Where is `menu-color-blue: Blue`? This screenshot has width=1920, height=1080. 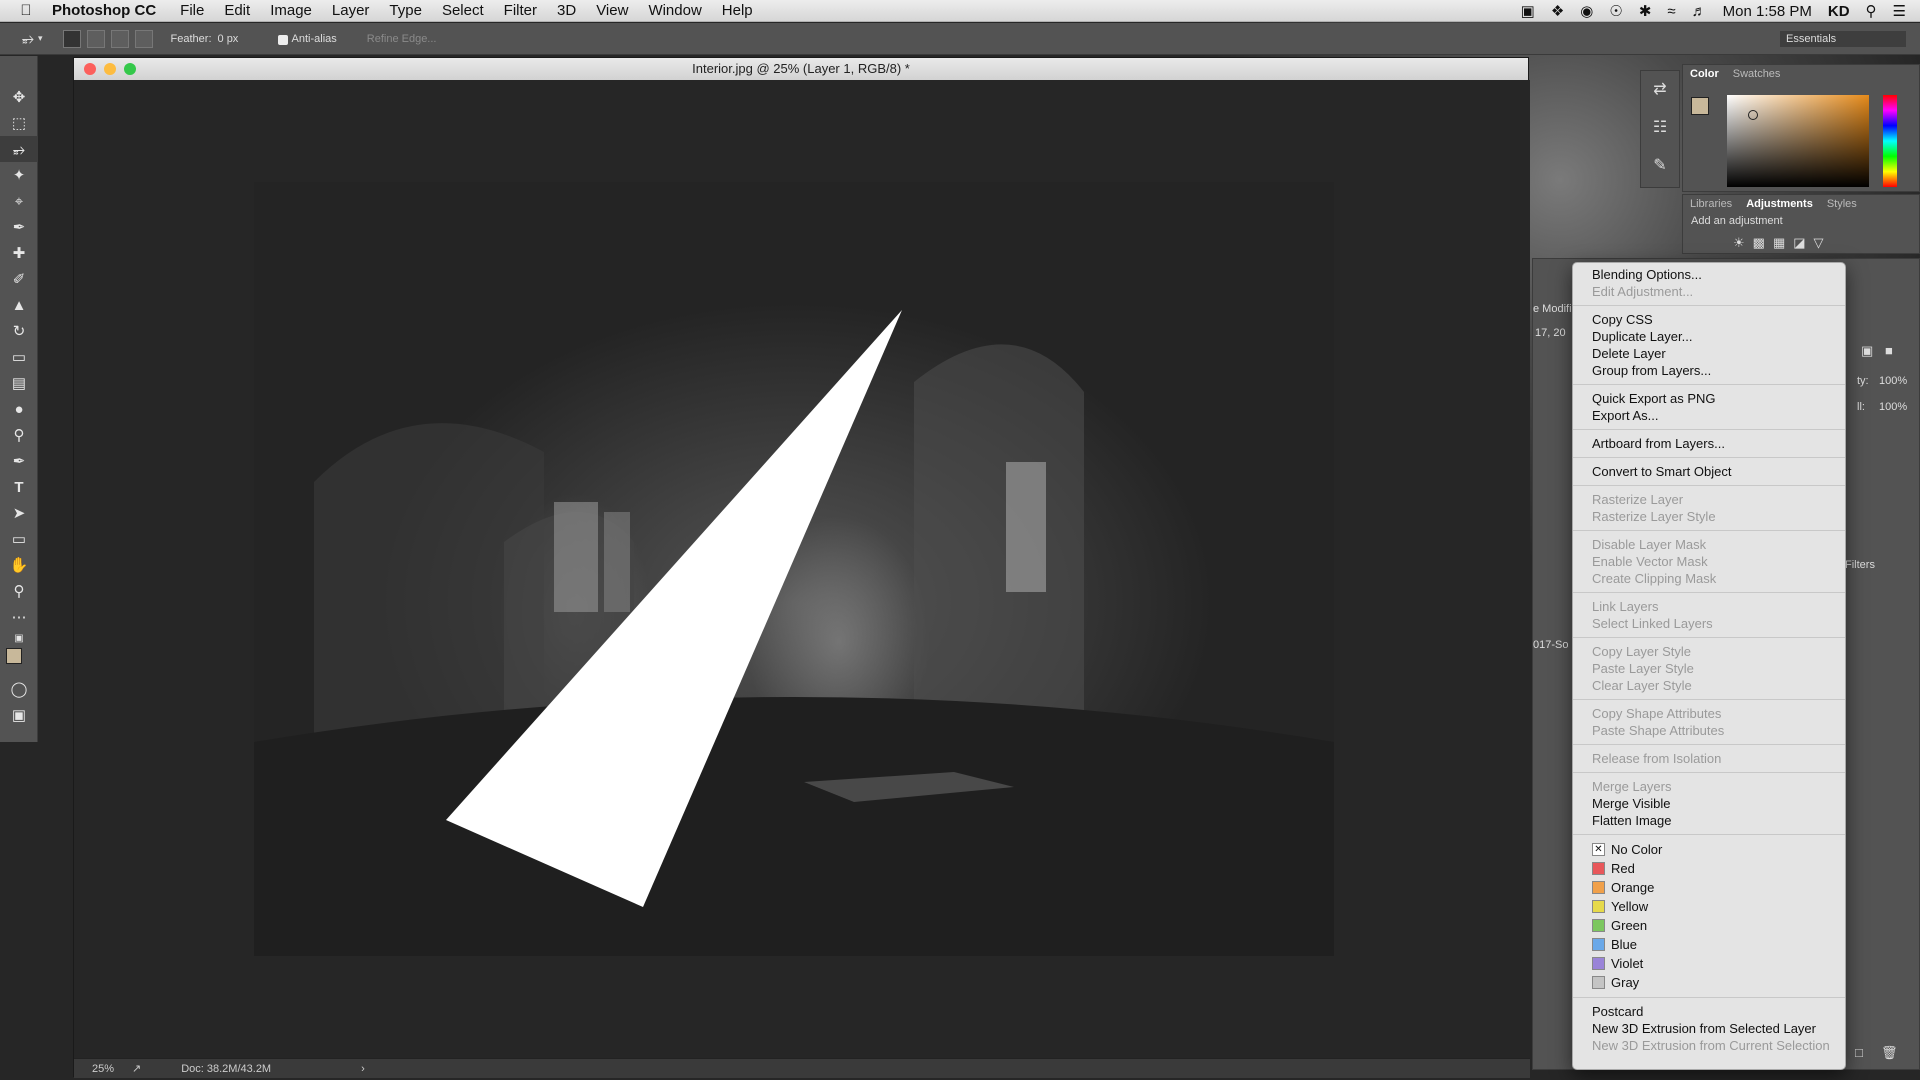 menu-color-blue: Blue is located at coordinates (1709, 944).